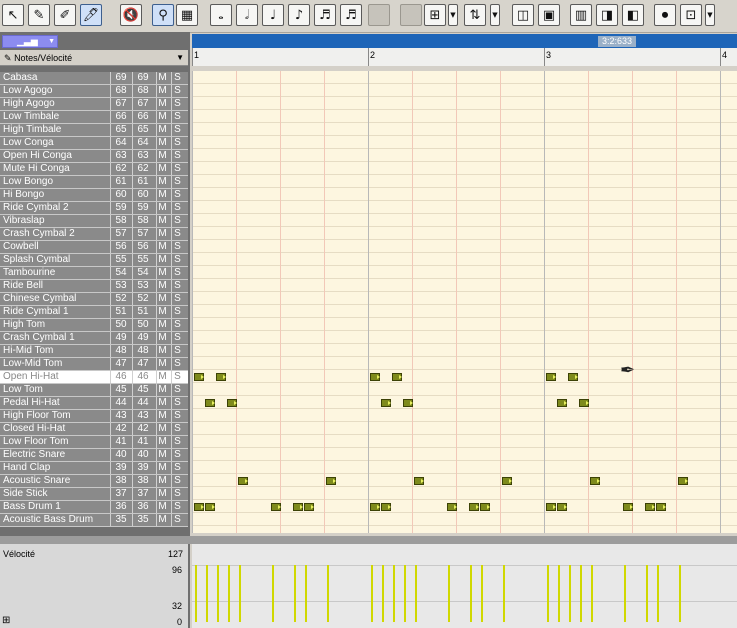  I want to click on drum-map-row: Open Hi-Hat 46 46 M S, so click(94, 377).